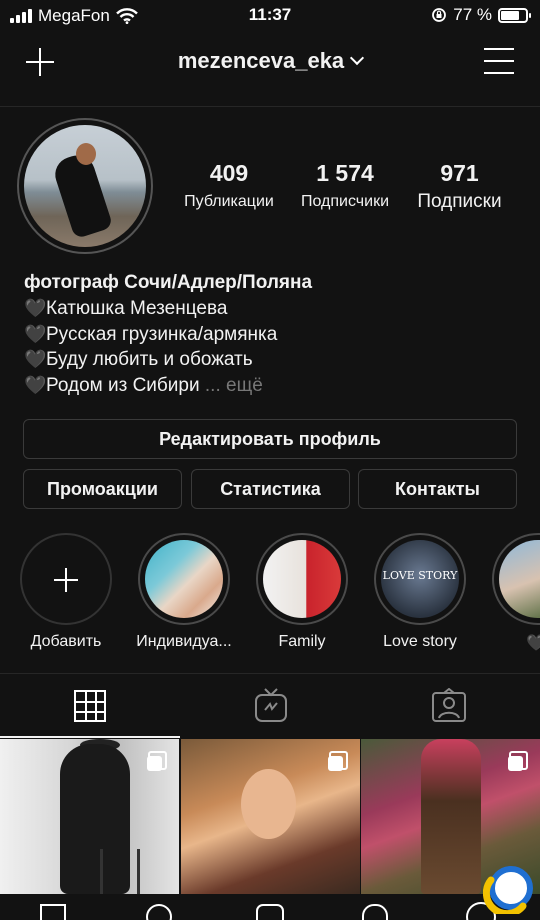 Image resolution: width=540 pixels, height=920 pixels. I want to click on highlight-add: Добавить, so click(66, 592).